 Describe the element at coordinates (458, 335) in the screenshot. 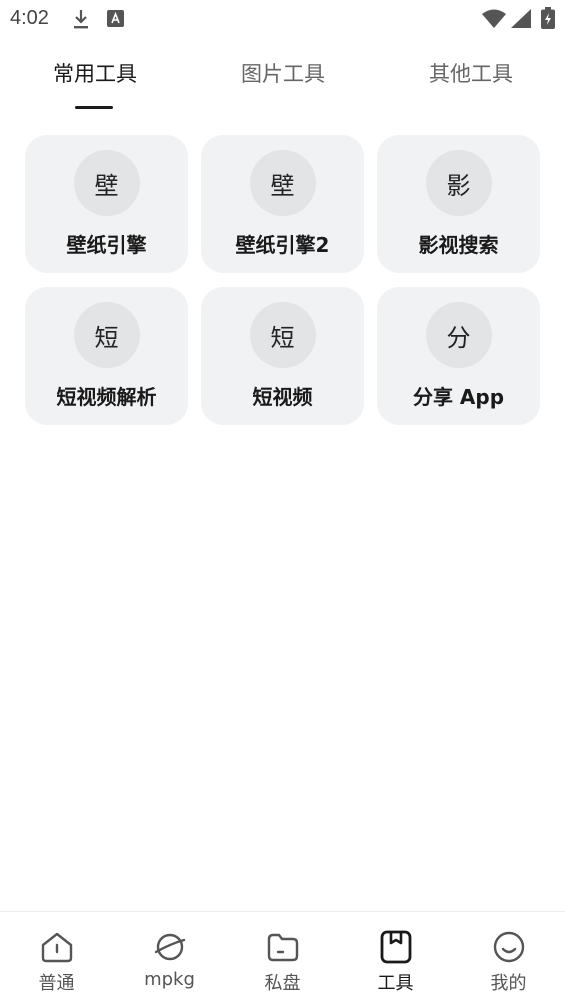

I see `tool-badge: 分` at that location.